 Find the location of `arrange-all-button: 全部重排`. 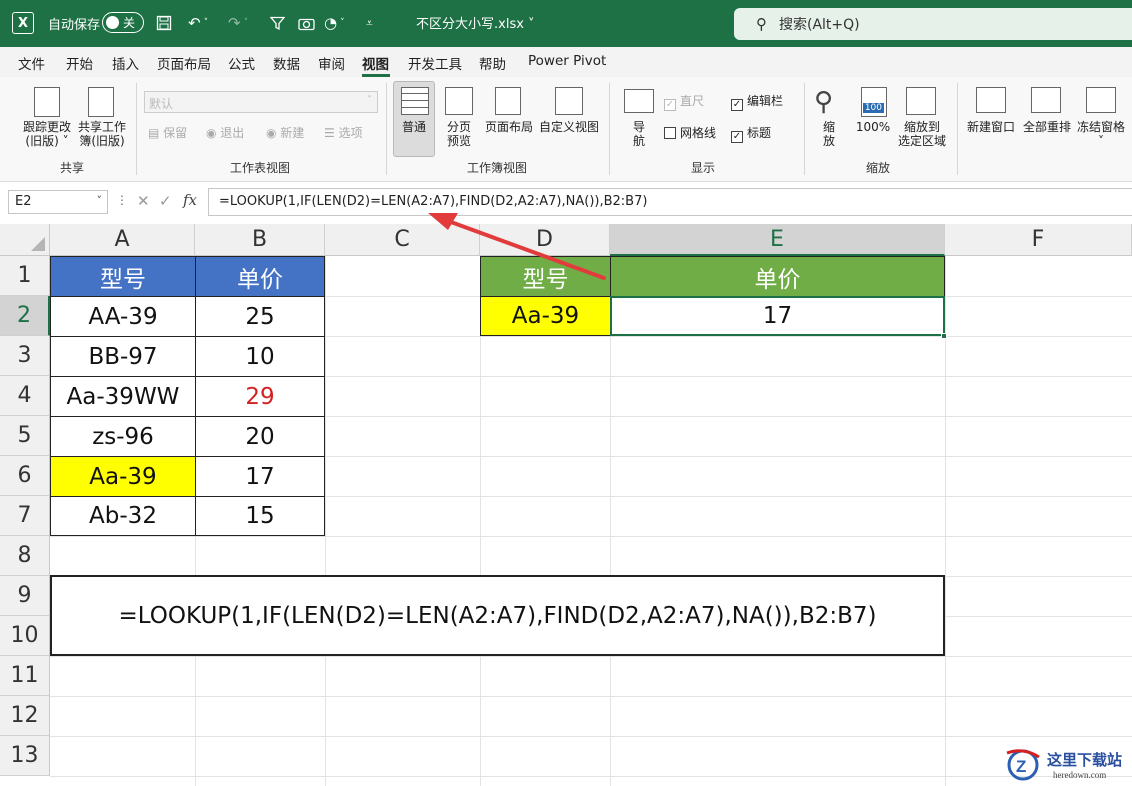

arrange-all-button: 全部重排 is located at coordinates (1047, 127).